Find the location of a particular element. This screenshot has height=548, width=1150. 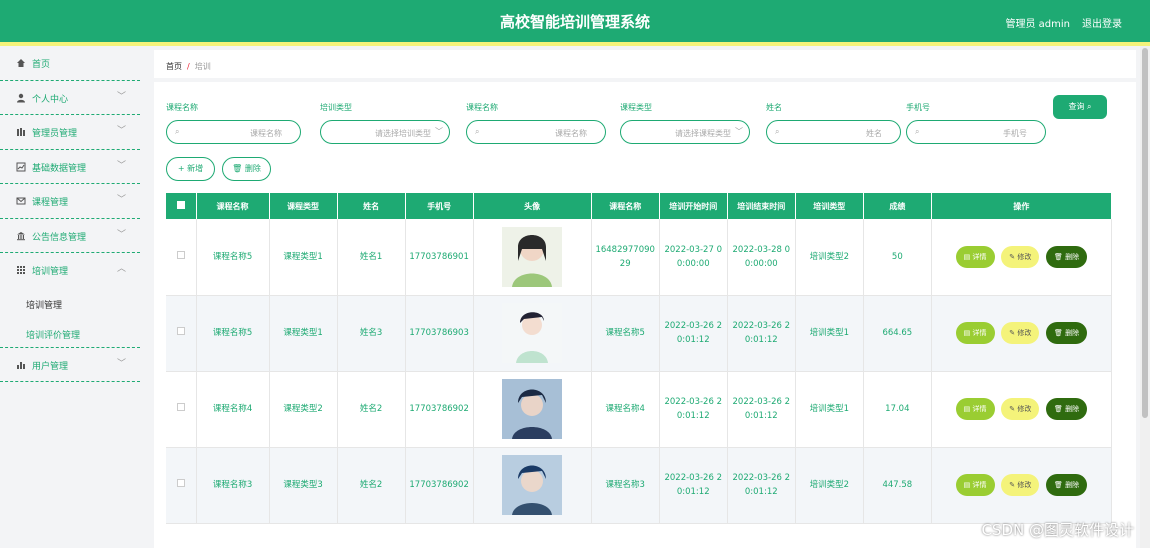

sidebar-item-label: 用户管理 is located at coordinates (50, 366).